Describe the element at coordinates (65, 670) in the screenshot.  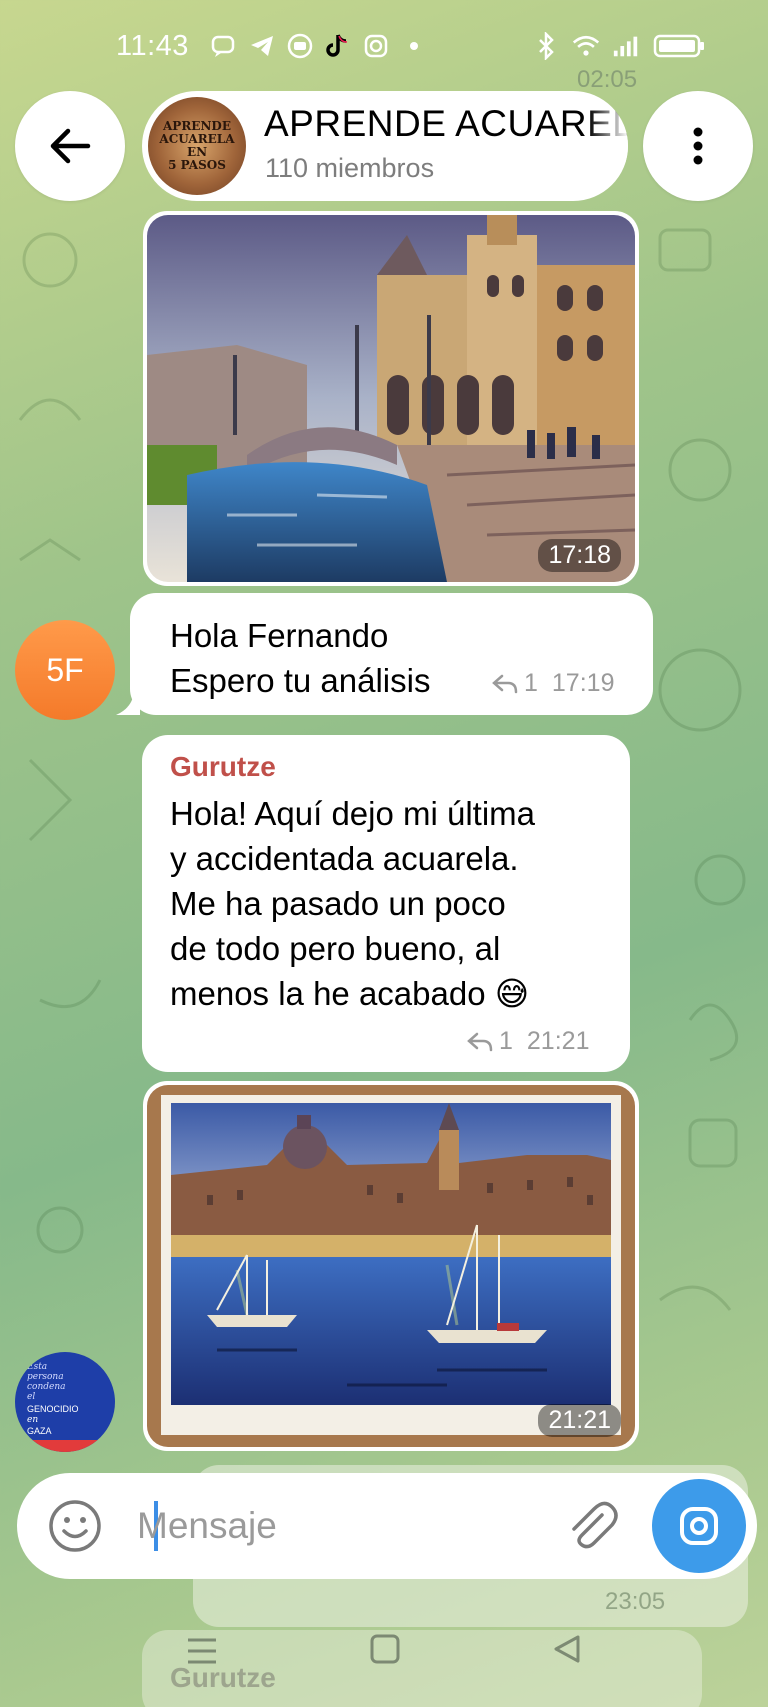
I see `user-avatar: 5F` at that location.